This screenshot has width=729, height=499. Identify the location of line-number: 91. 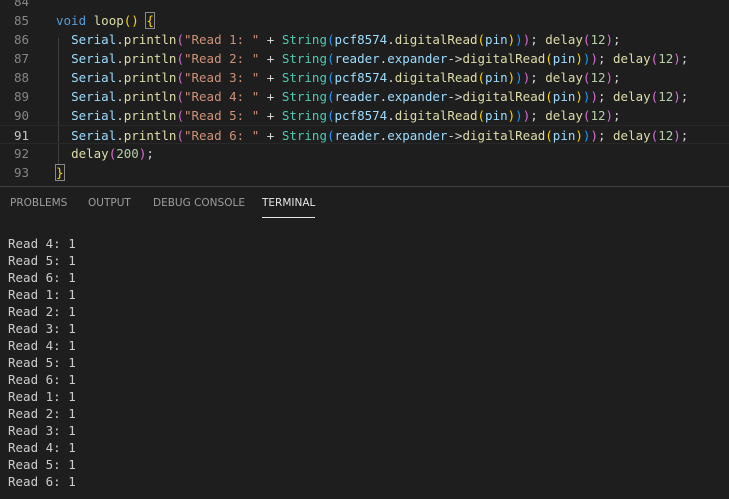
(21, 135).